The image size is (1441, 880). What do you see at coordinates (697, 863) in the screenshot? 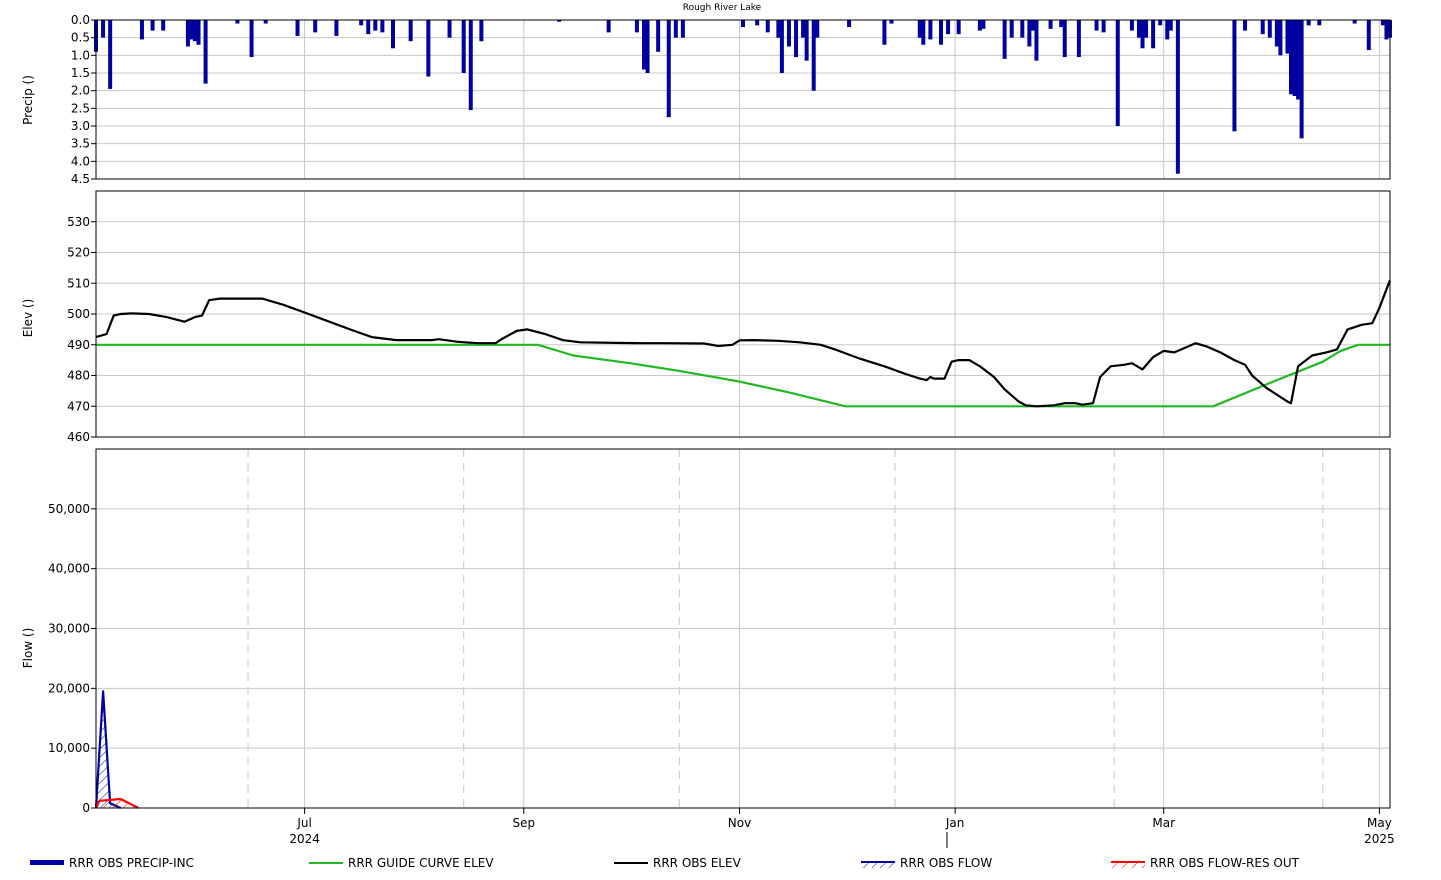
I see `legend-label: RRR OBS ELEV` at bounding box center [697, 863].